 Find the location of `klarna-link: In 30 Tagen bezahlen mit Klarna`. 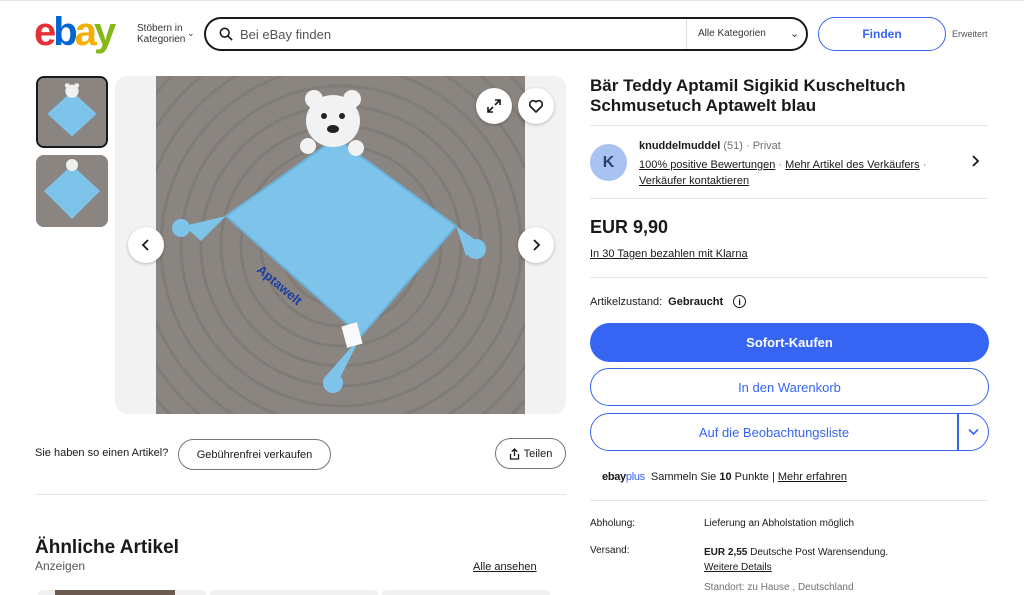

klarna-link: In 30 Tagen bezahlen mit Klarna is located at coordinates (669, 254).